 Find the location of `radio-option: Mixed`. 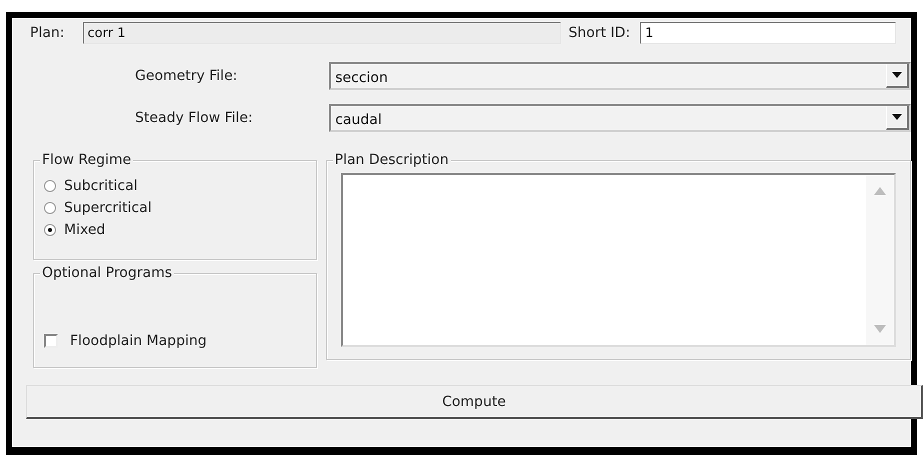

radio-option: Mixed is located at coordinates (175, 230).